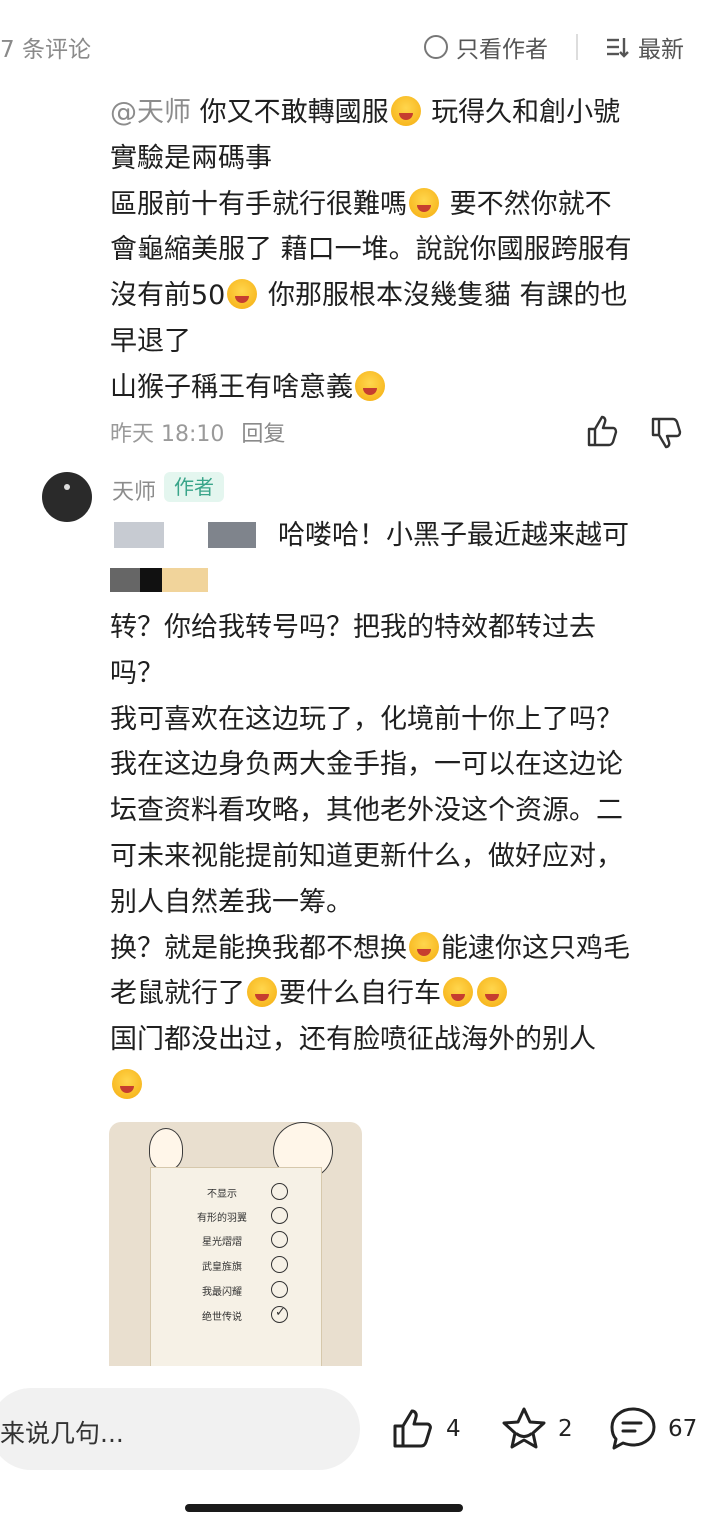 The height and width of the screenshot is (1524, 720). I want to click on comments-header: 7 条评论 只看作者 最新, so click(360, 48).